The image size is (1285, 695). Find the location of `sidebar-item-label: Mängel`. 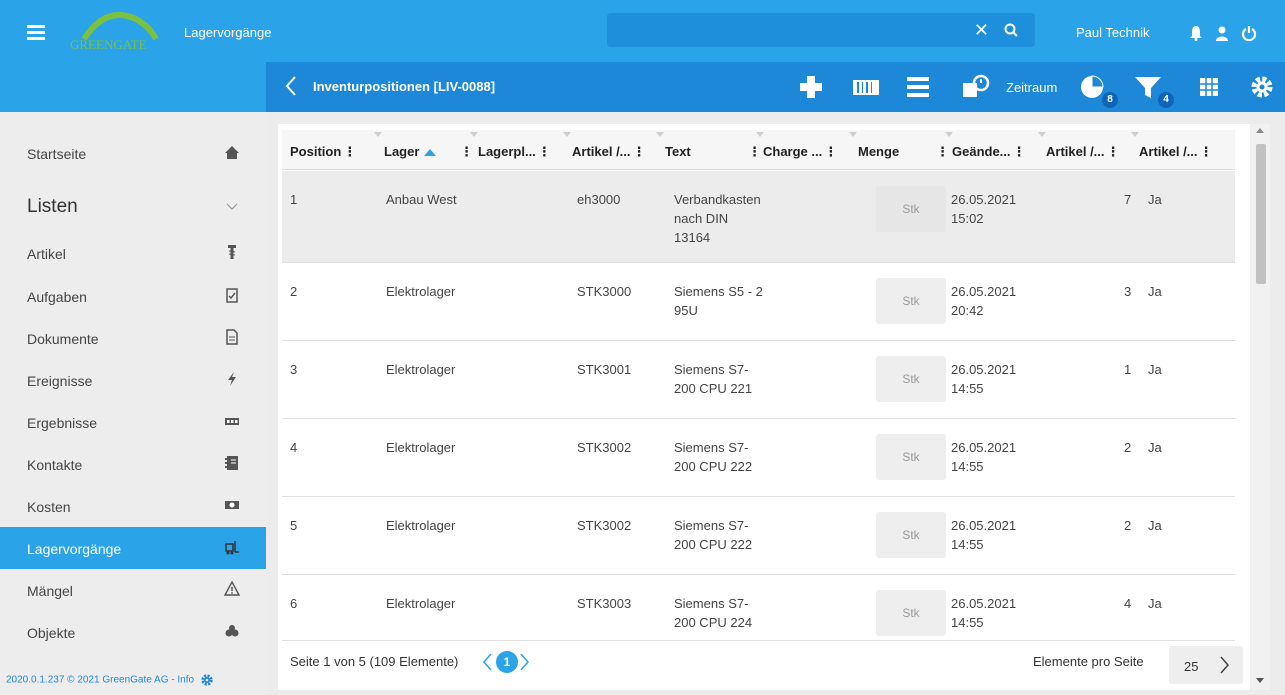

sidebar-item-label: Mängel is located at coordinates (50, 591).